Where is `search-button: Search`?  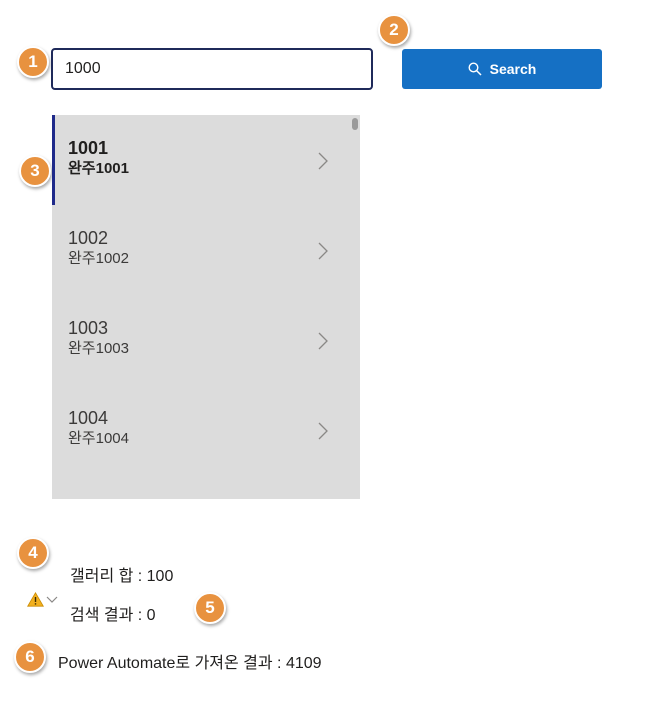 search-button: Search is located at coordinates (502, 69).